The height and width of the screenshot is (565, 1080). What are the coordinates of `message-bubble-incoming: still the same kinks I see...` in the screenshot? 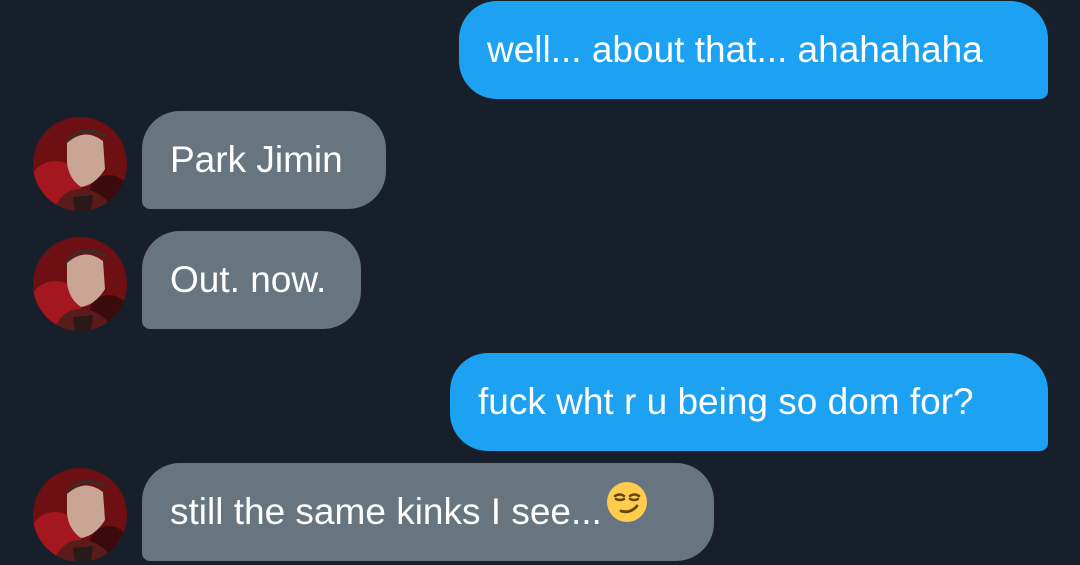 It's located at (428, 512).